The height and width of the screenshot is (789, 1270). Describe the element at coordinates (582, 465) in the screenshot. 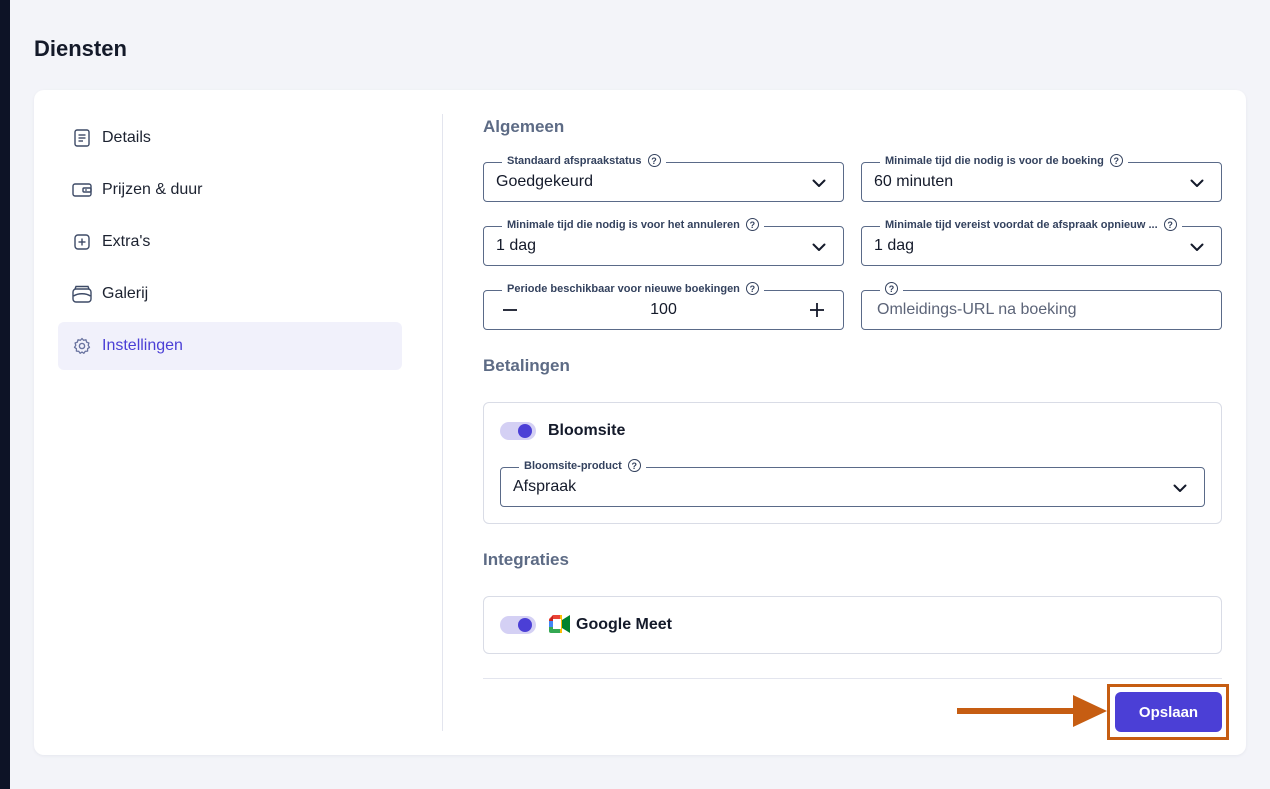

I see `field-label: Bloomsite-product?` at that location.